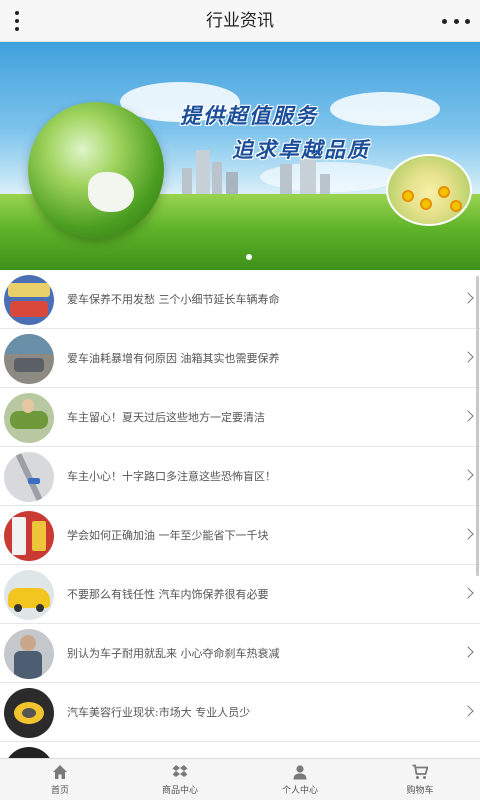 The height and width of the screenshot is (800, 480). What do you see at coordinates (477, 426) in the screenshot?
I see `scrollbar` at bounding box center [477, 426].